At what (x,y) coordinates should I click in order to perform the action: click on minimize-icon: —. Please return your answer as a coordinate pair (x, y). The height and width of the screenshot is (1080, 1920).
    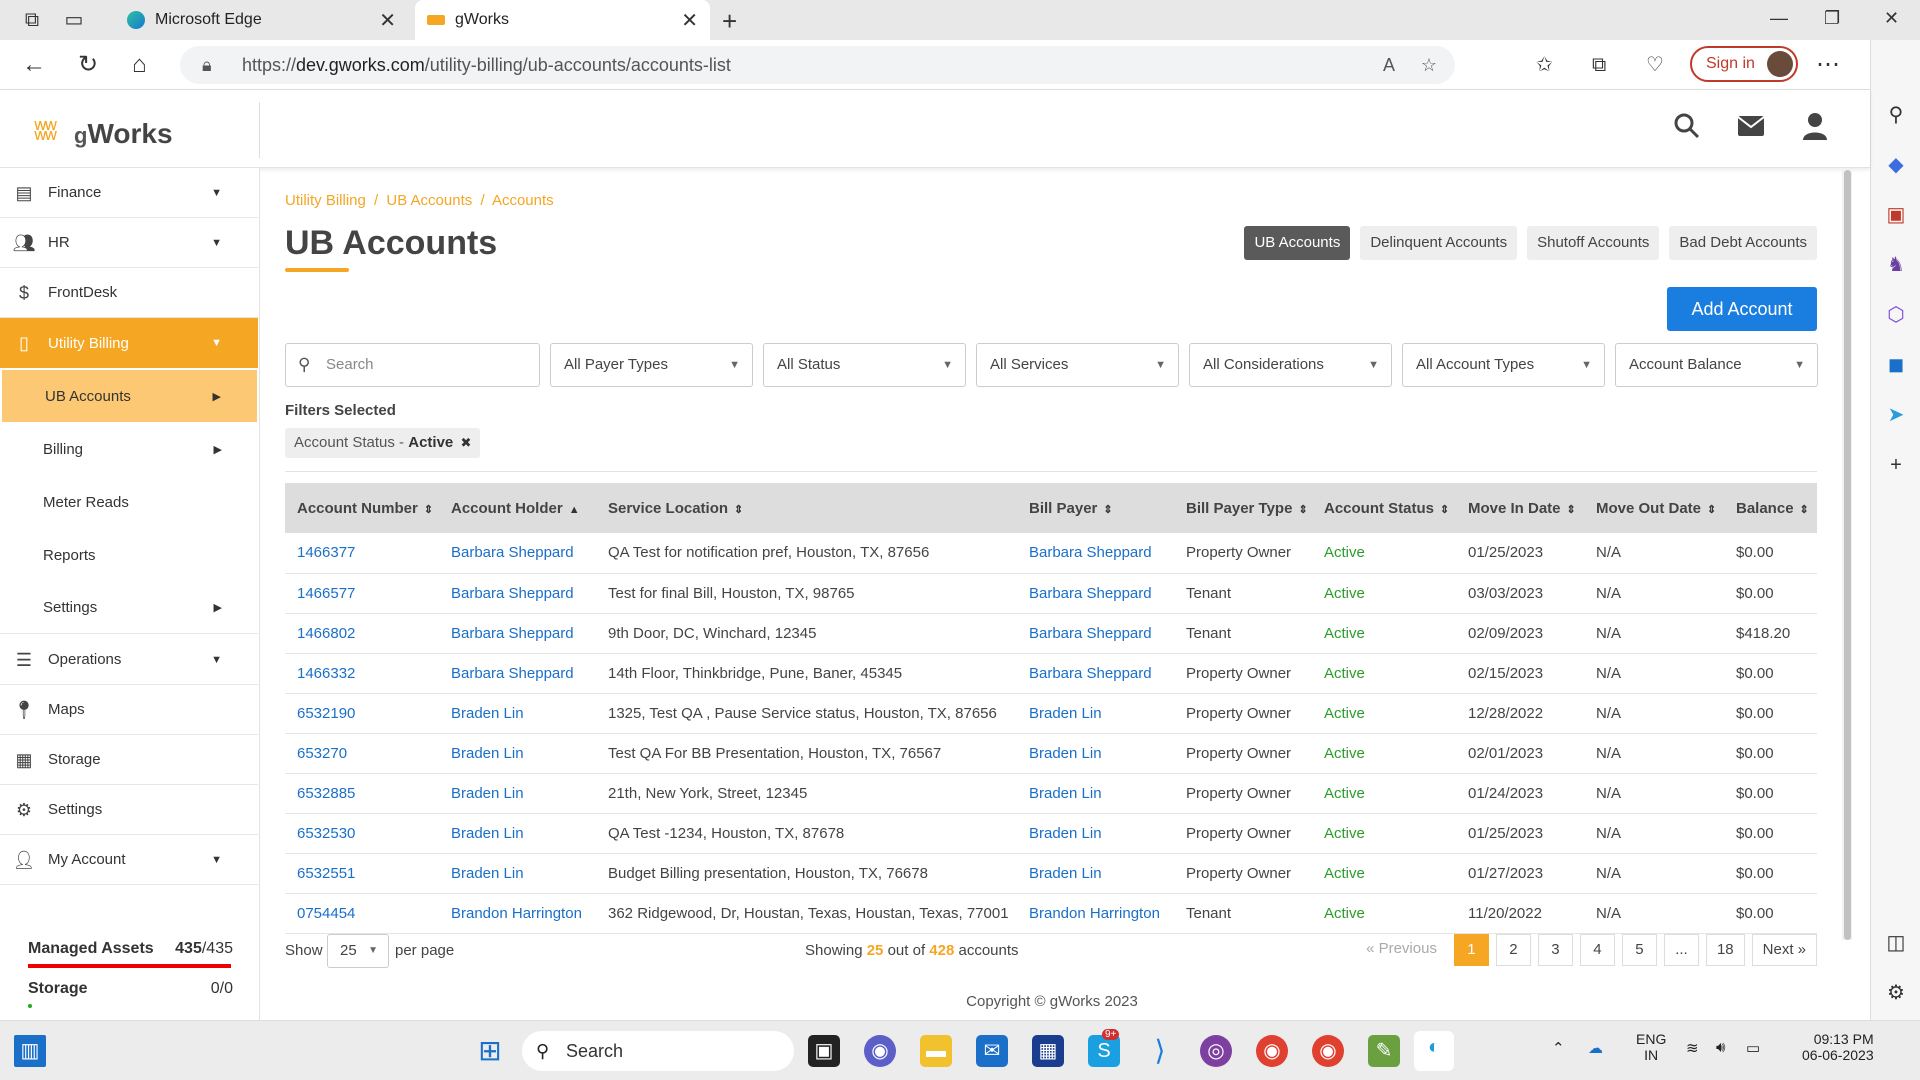
    Looking at the image, I should click on (1779, 18).